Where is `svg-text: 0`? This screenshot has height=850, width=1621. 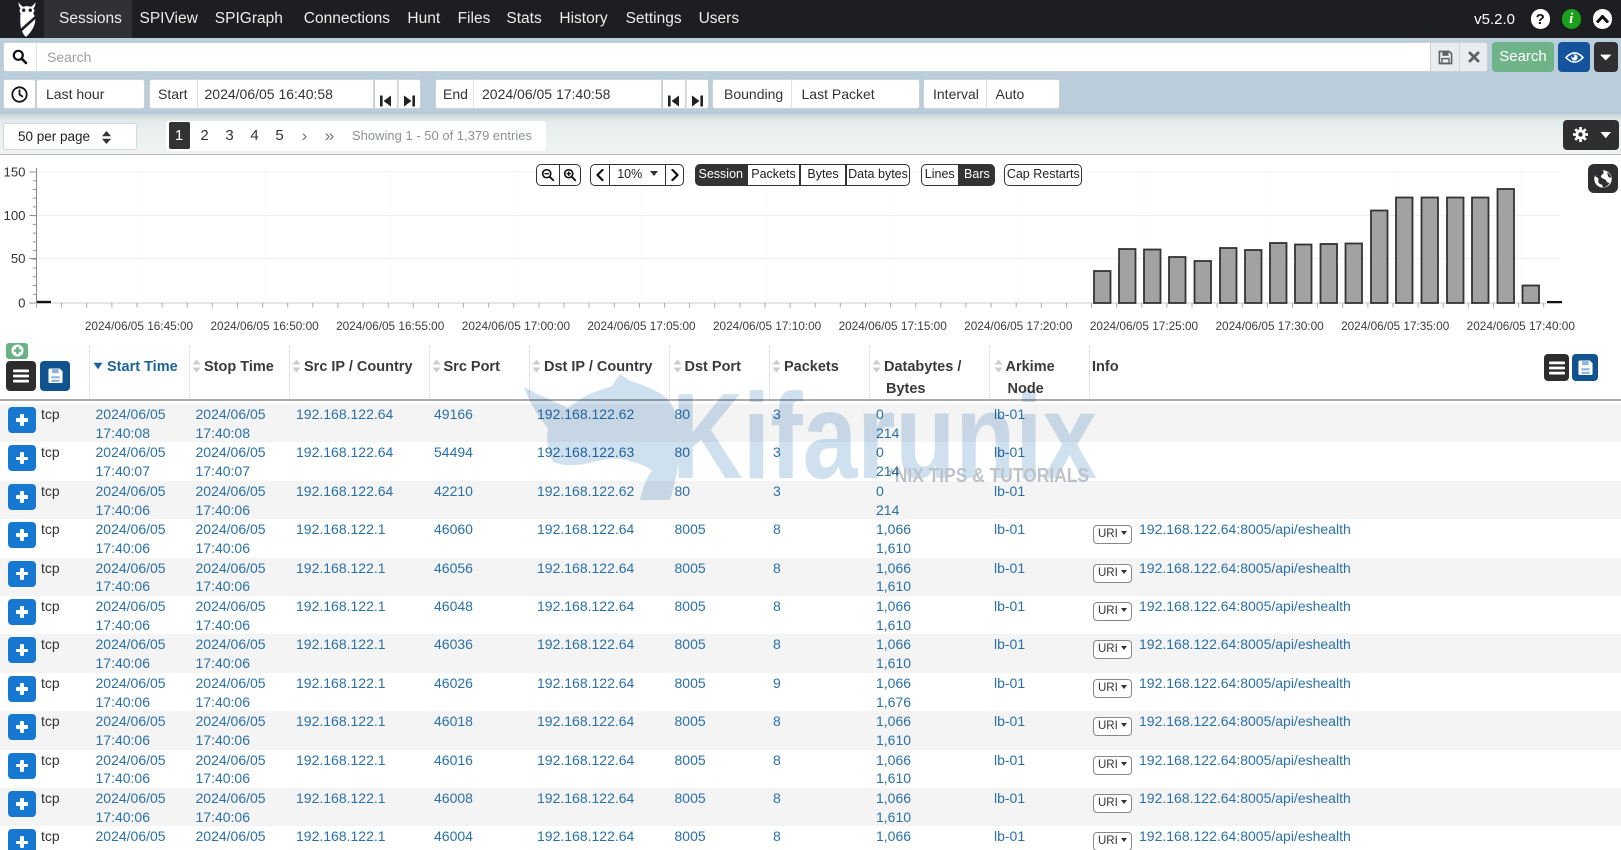 svg-text: 0 is located at coordinates (21, 303).